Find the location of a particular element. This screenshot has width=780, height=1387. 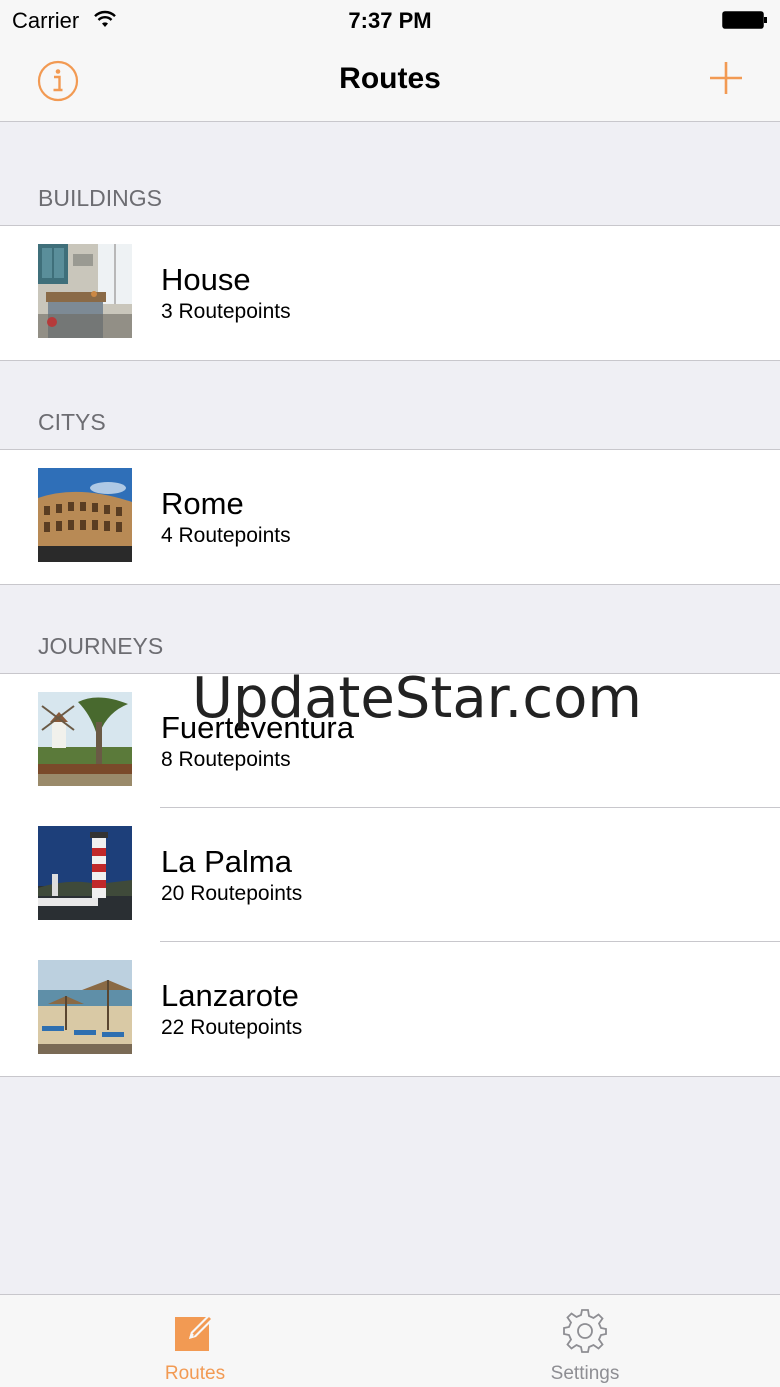

route-subtitle: 20 Routepoints is located at coordinates (232, 893).